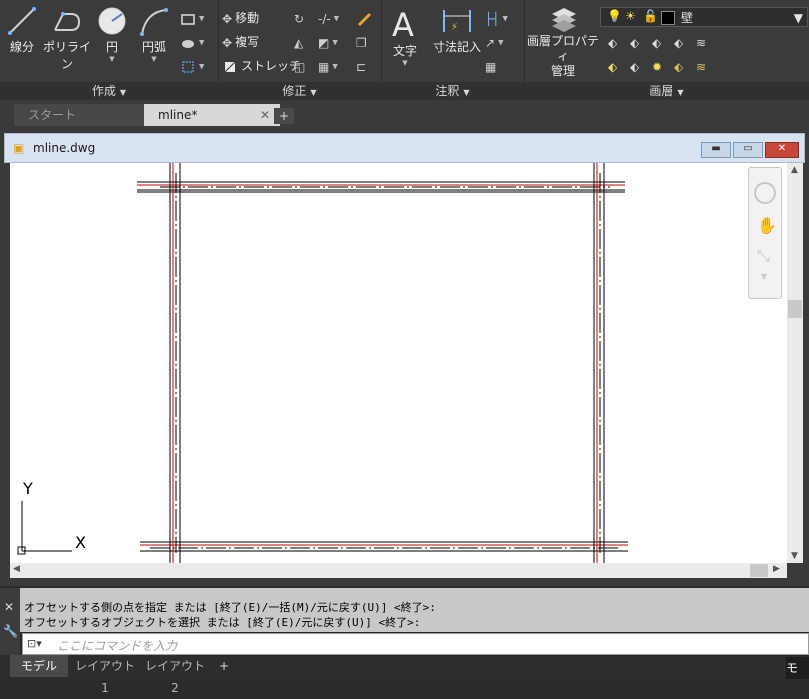 Image resolution: width=809 pixels, height=699 pixels. Describe the element at coordinates (328, 42) in the screenshot. I see `fillet-button: ◩ ▼` at that location.